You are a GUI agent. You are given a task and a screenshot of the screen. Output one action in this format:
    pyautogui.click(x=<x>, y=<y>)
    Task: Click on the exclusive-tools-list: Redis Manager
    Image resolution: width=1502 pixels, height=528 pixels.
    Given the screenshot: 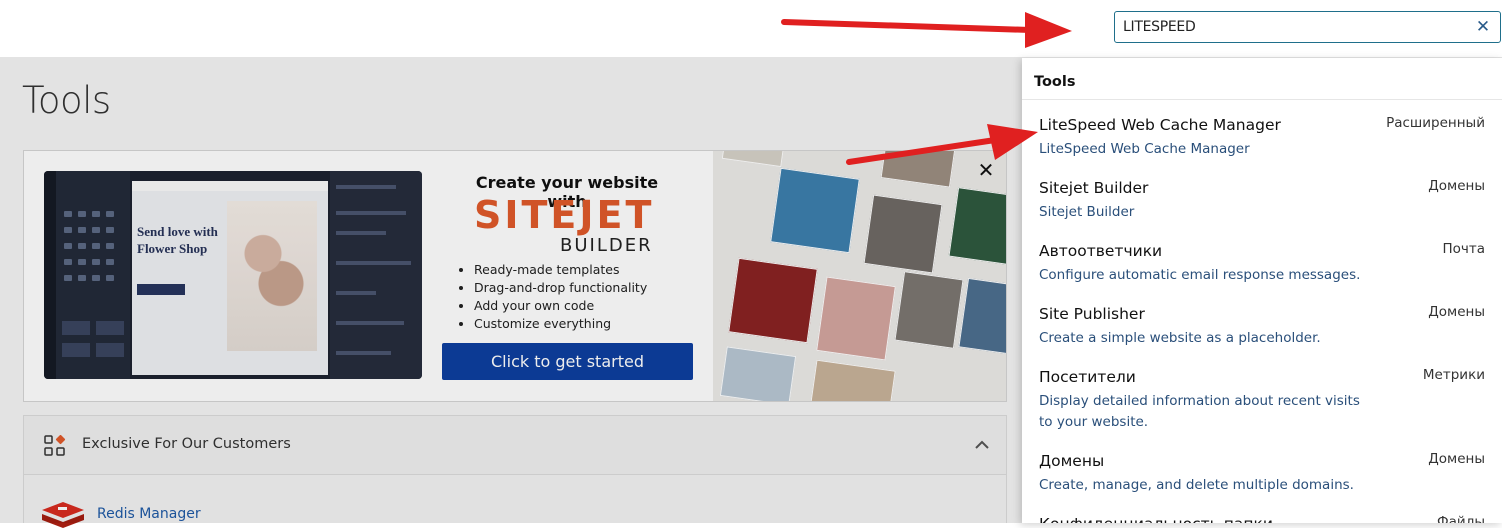 What is the action you would take?
    pyautogui.click(x=515, y=501)
    